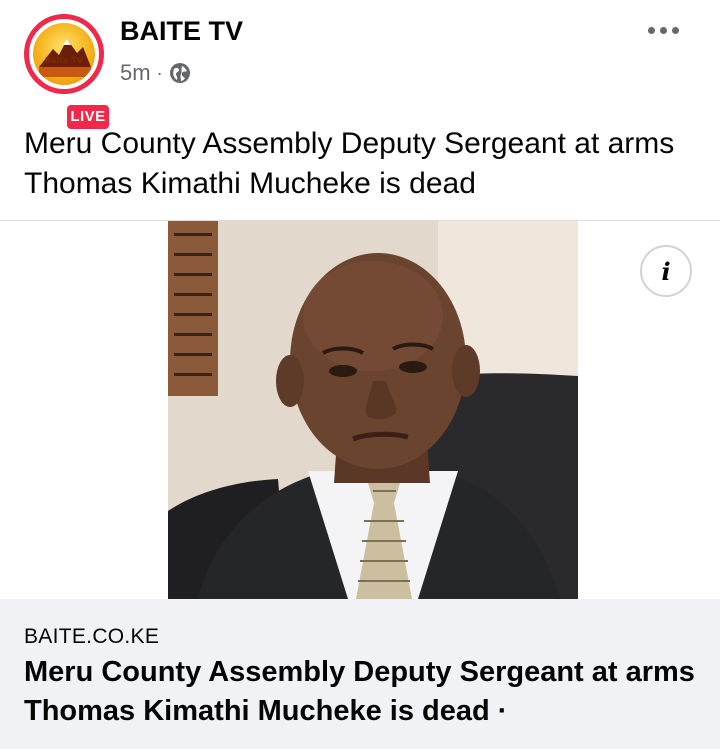 This screenshot has height=749, width=720. I want to click on page-name: BAITE TV, so click(181, 31).